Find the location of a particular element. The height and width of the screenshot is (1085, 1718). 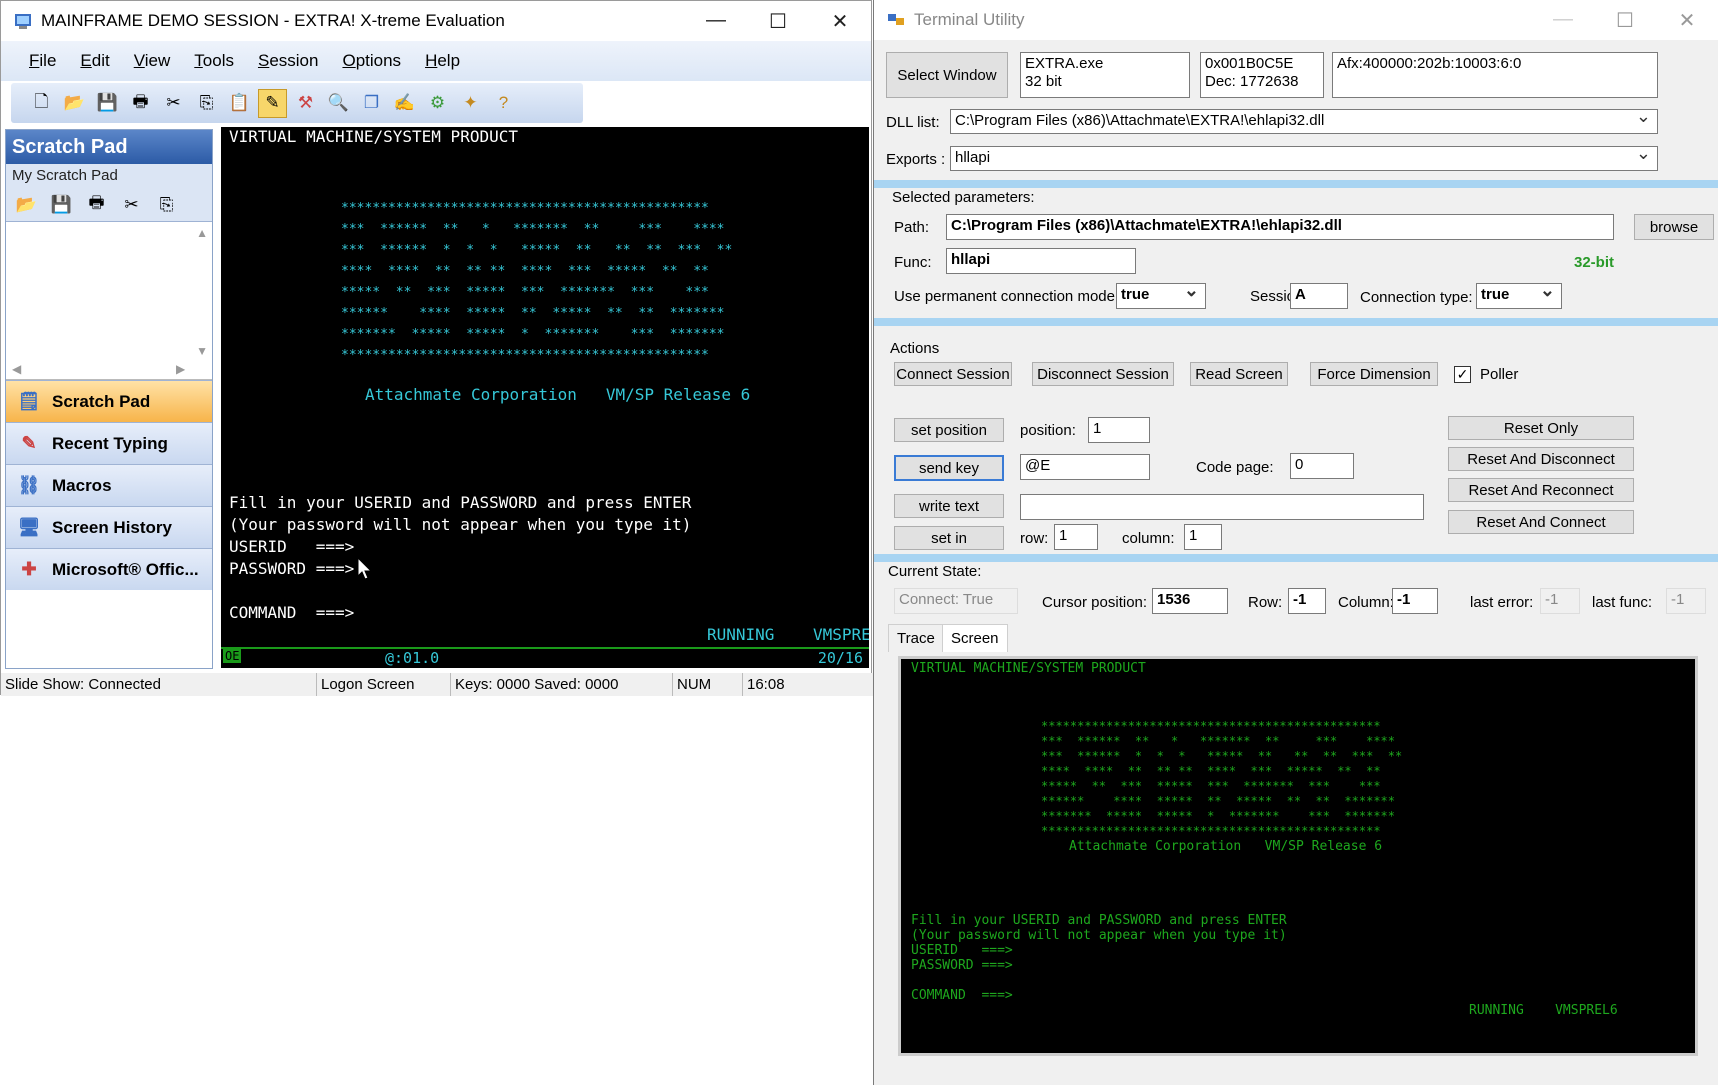

edit-mode-icon: ✎ is located at coordinates (272, 103).